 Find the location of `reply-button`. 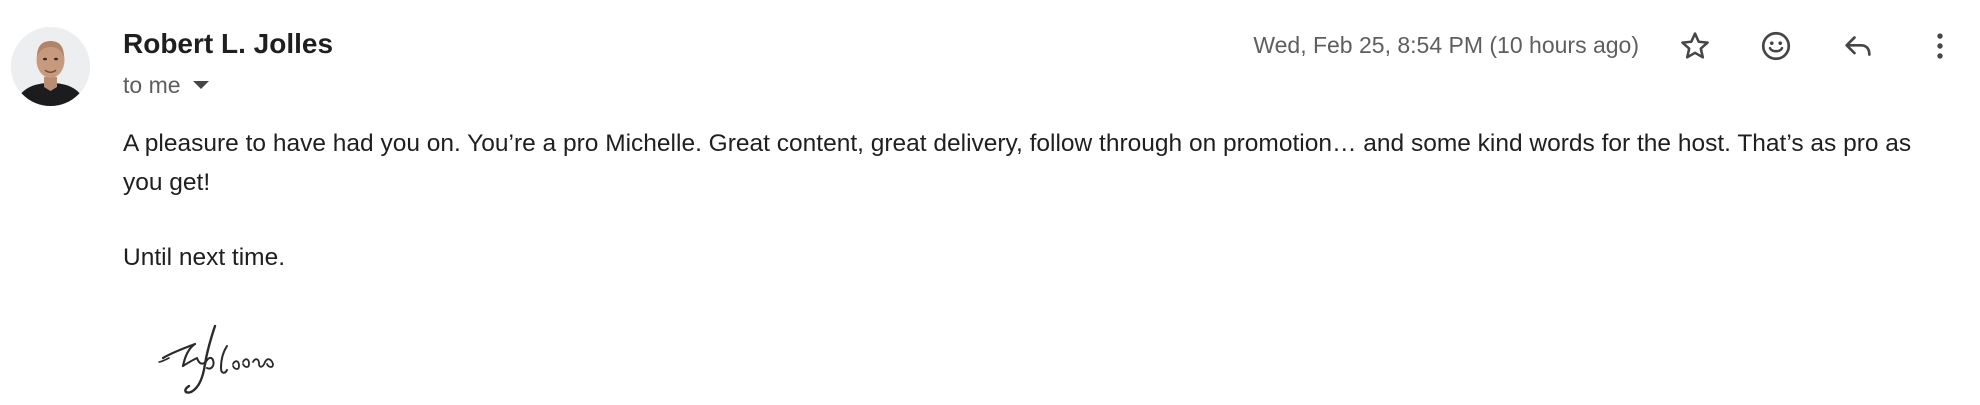

reply-button is located at coordinates (1858, 46).